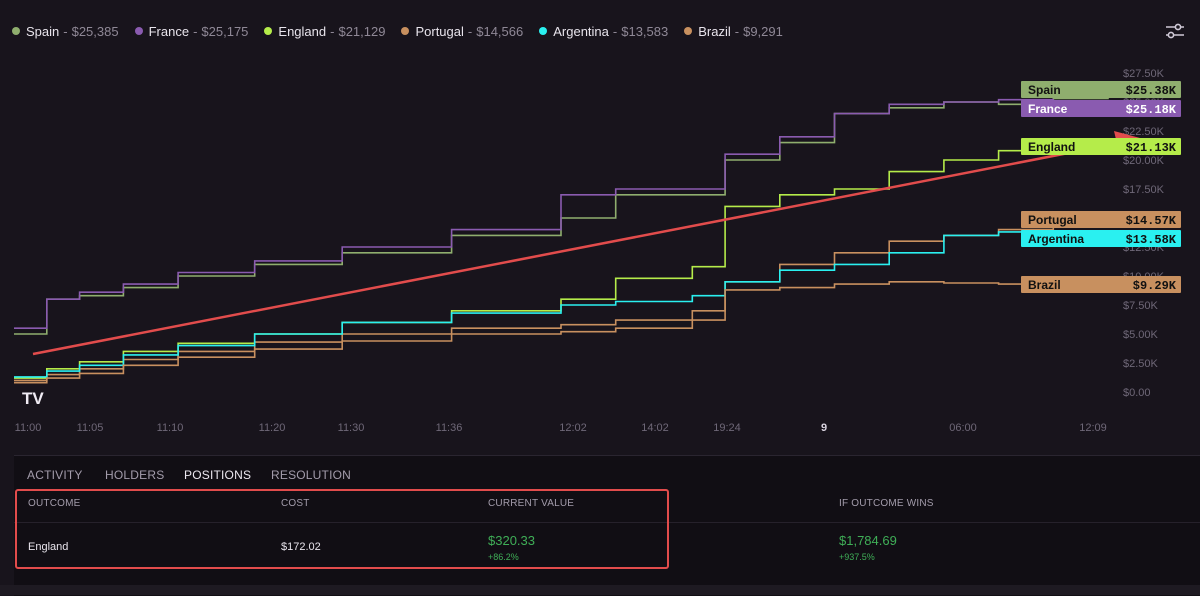  What do you see at coordinates (503, 557) in the screenshot?
I see `cell-current-change: +86.2%` at bounding box center [503, 557].